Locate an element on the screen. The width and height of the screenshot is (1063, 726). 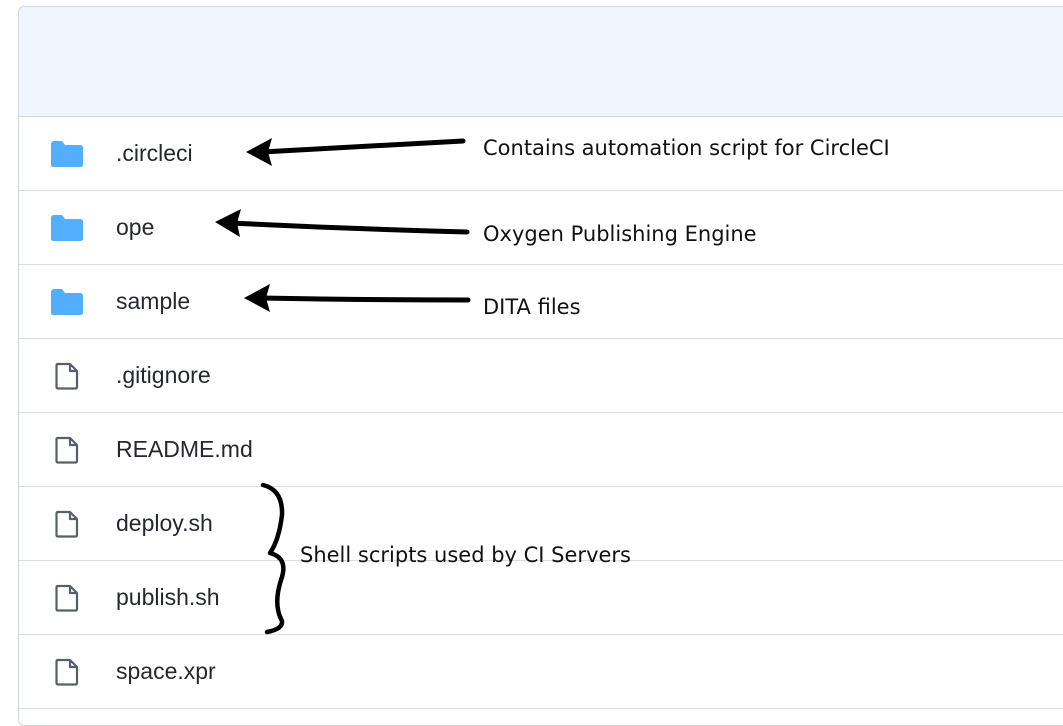
file-name: sample is located at coordinates (153, 301).